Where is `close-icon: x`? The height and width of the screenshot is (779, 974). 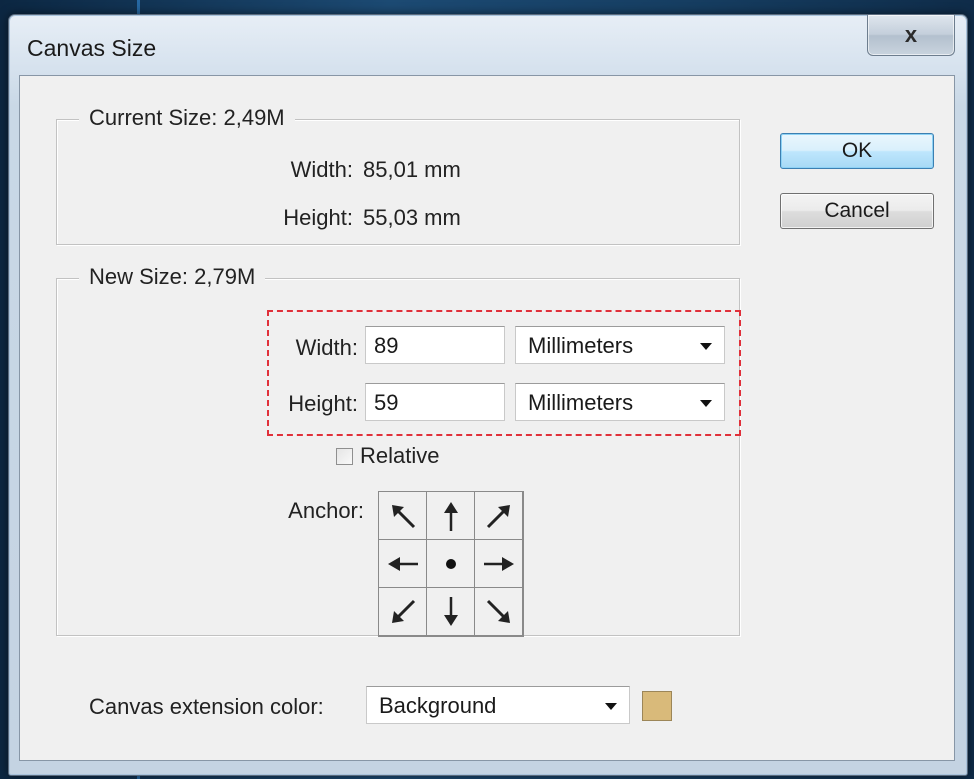 close-icon: x is located at coordinates (911, 34).